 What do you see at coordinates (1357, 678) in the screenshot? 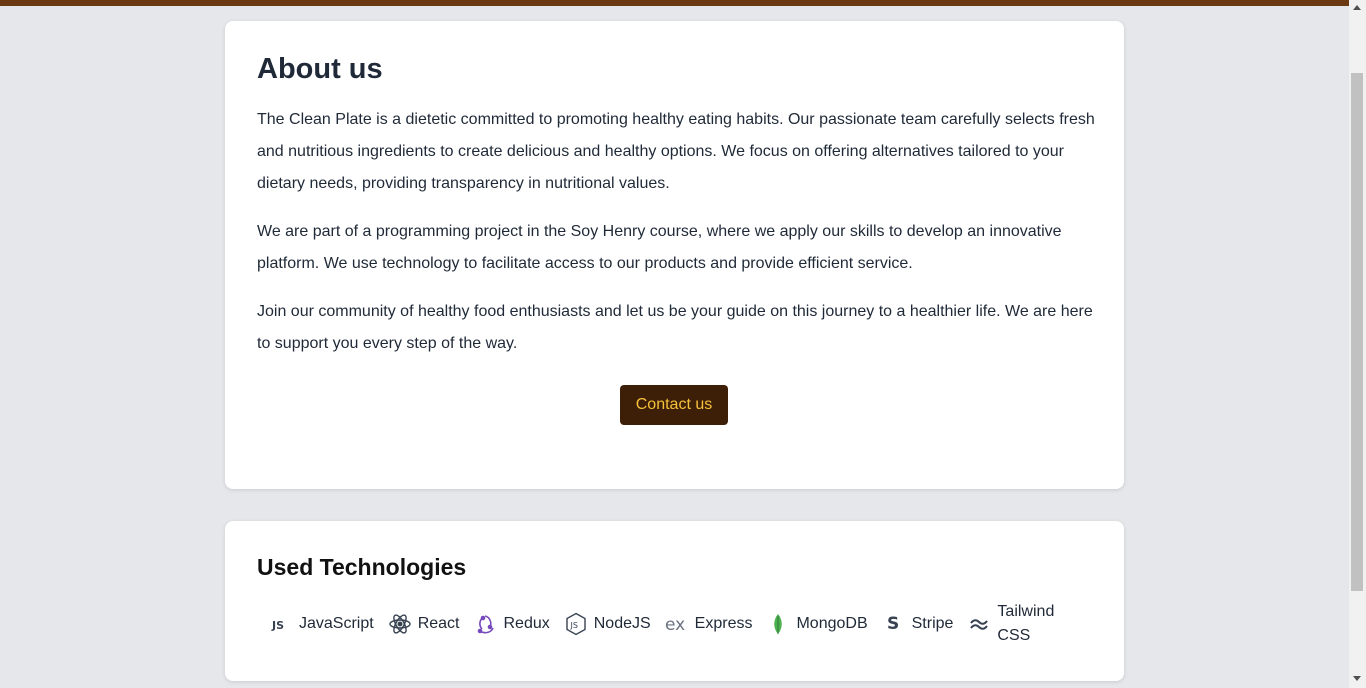
I see `scroll-down-icon` at bounding box center [1357, 678].